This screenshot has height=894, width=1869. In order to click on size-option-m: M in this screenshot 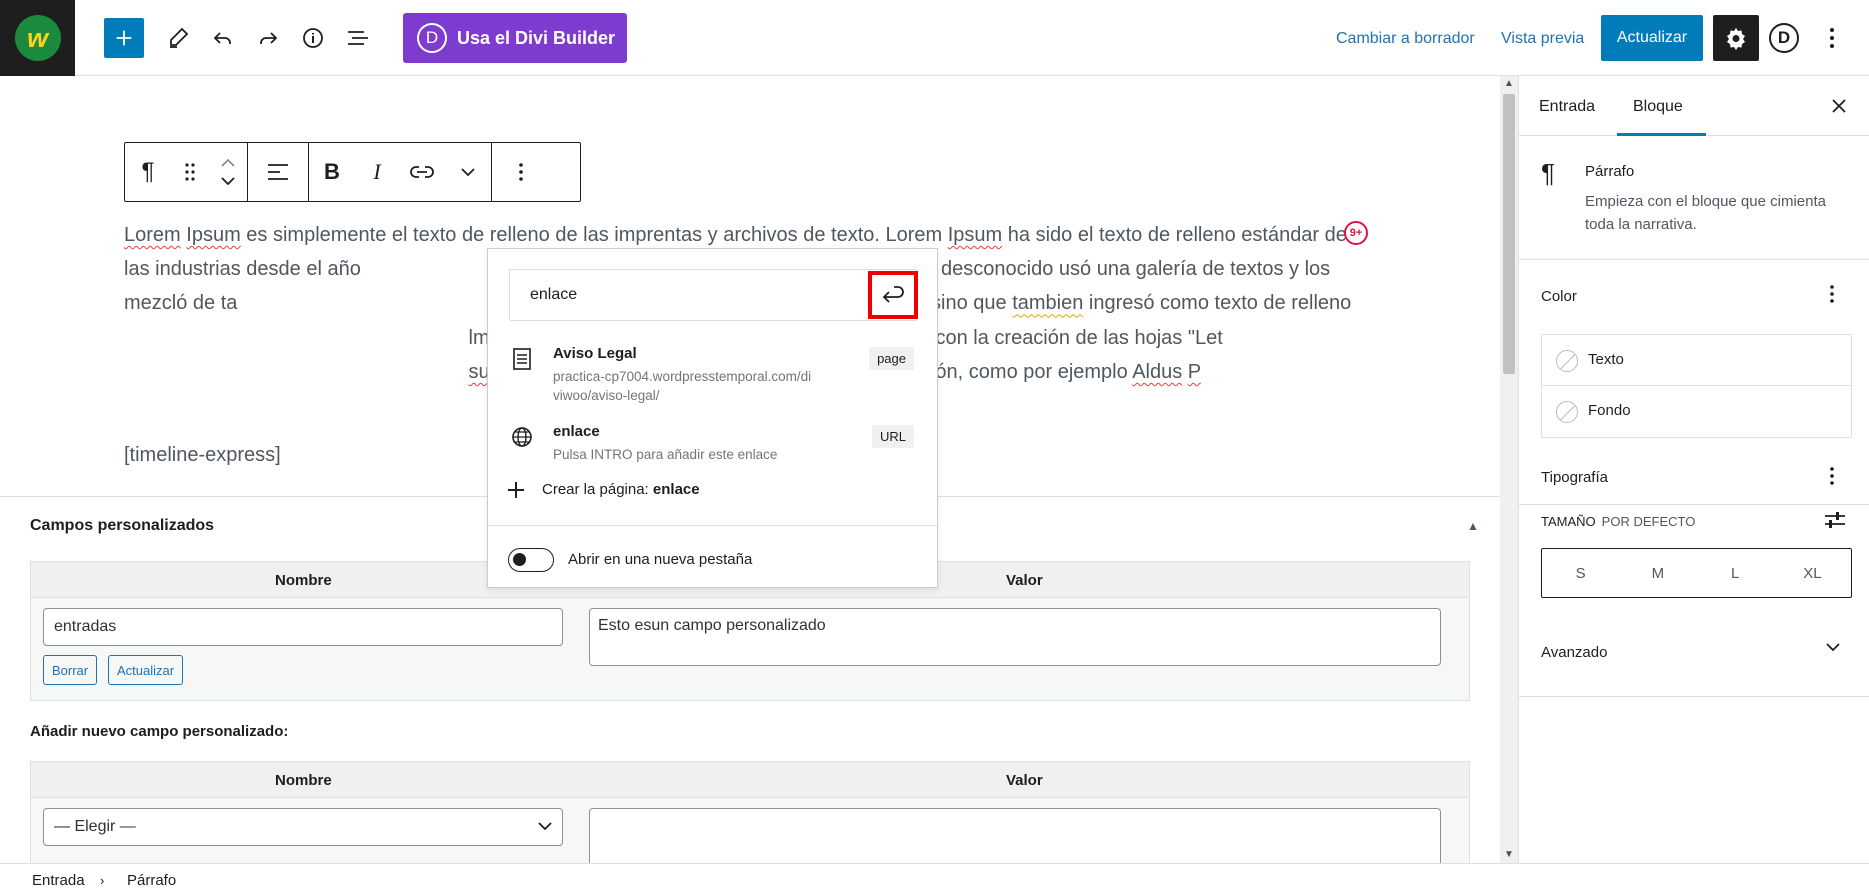, I will do `click(1657, 573)`.